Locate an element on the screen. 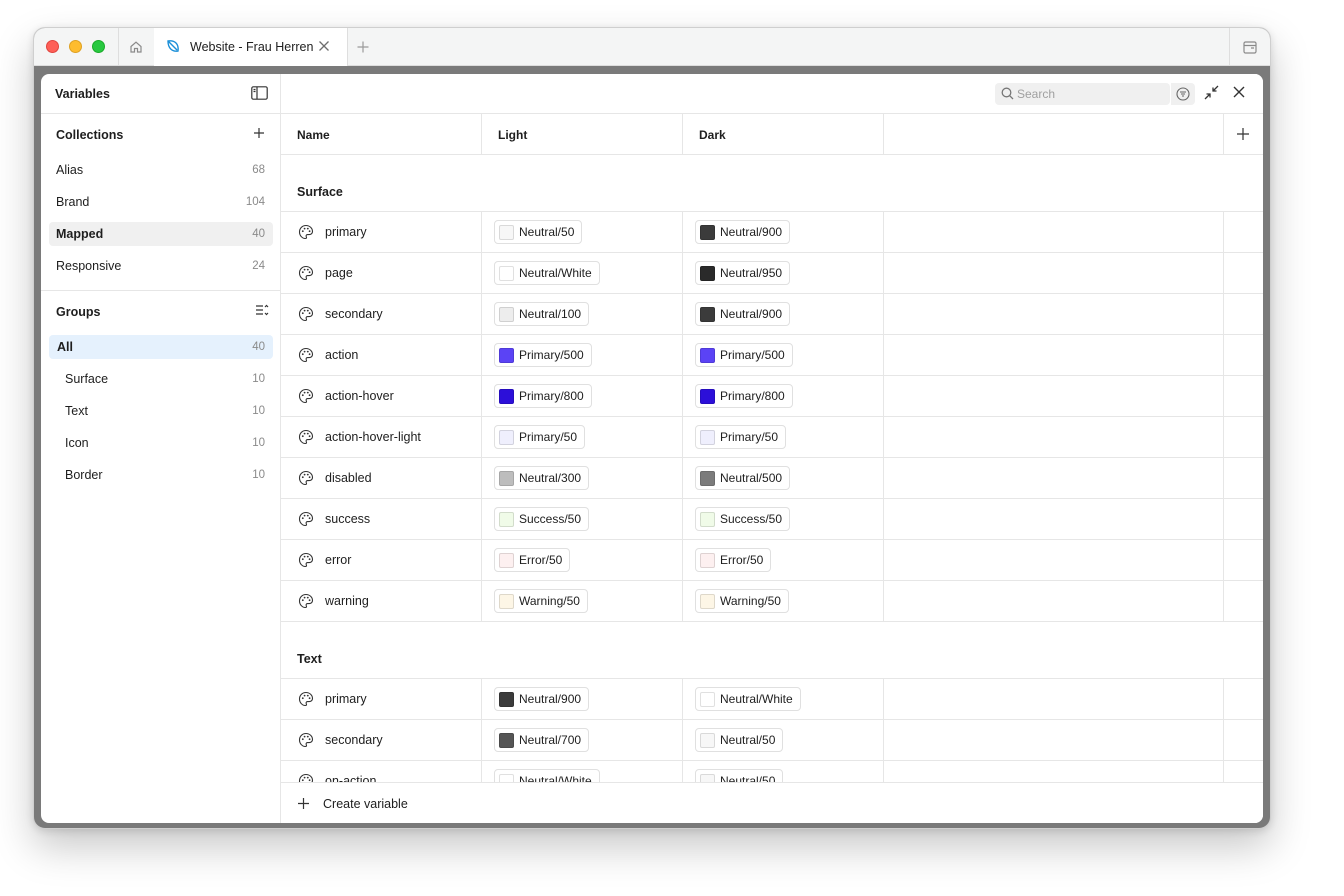 Image resolution: width=1344 pixels, height=896 pixels. variable-name: action-hover-light is located at coordinates (373, 437).